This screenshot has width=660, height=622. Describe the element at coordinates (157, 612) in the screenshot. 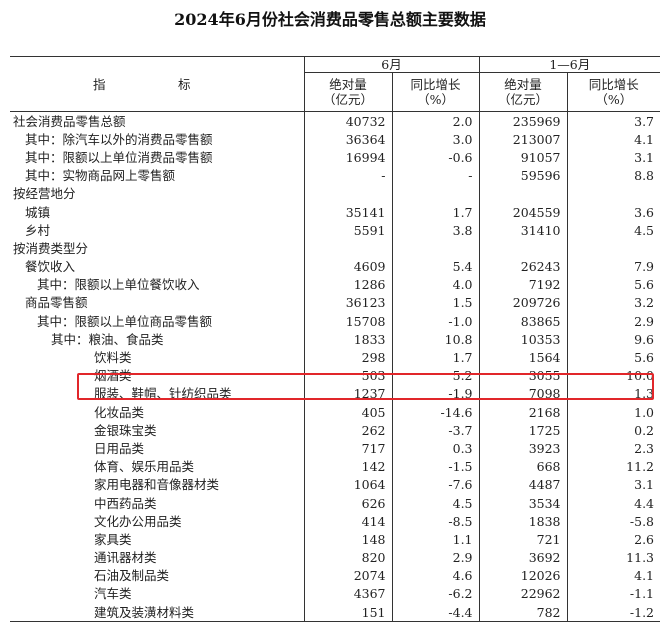

I see `row-label: 建筑及装潢材料类` at that location.